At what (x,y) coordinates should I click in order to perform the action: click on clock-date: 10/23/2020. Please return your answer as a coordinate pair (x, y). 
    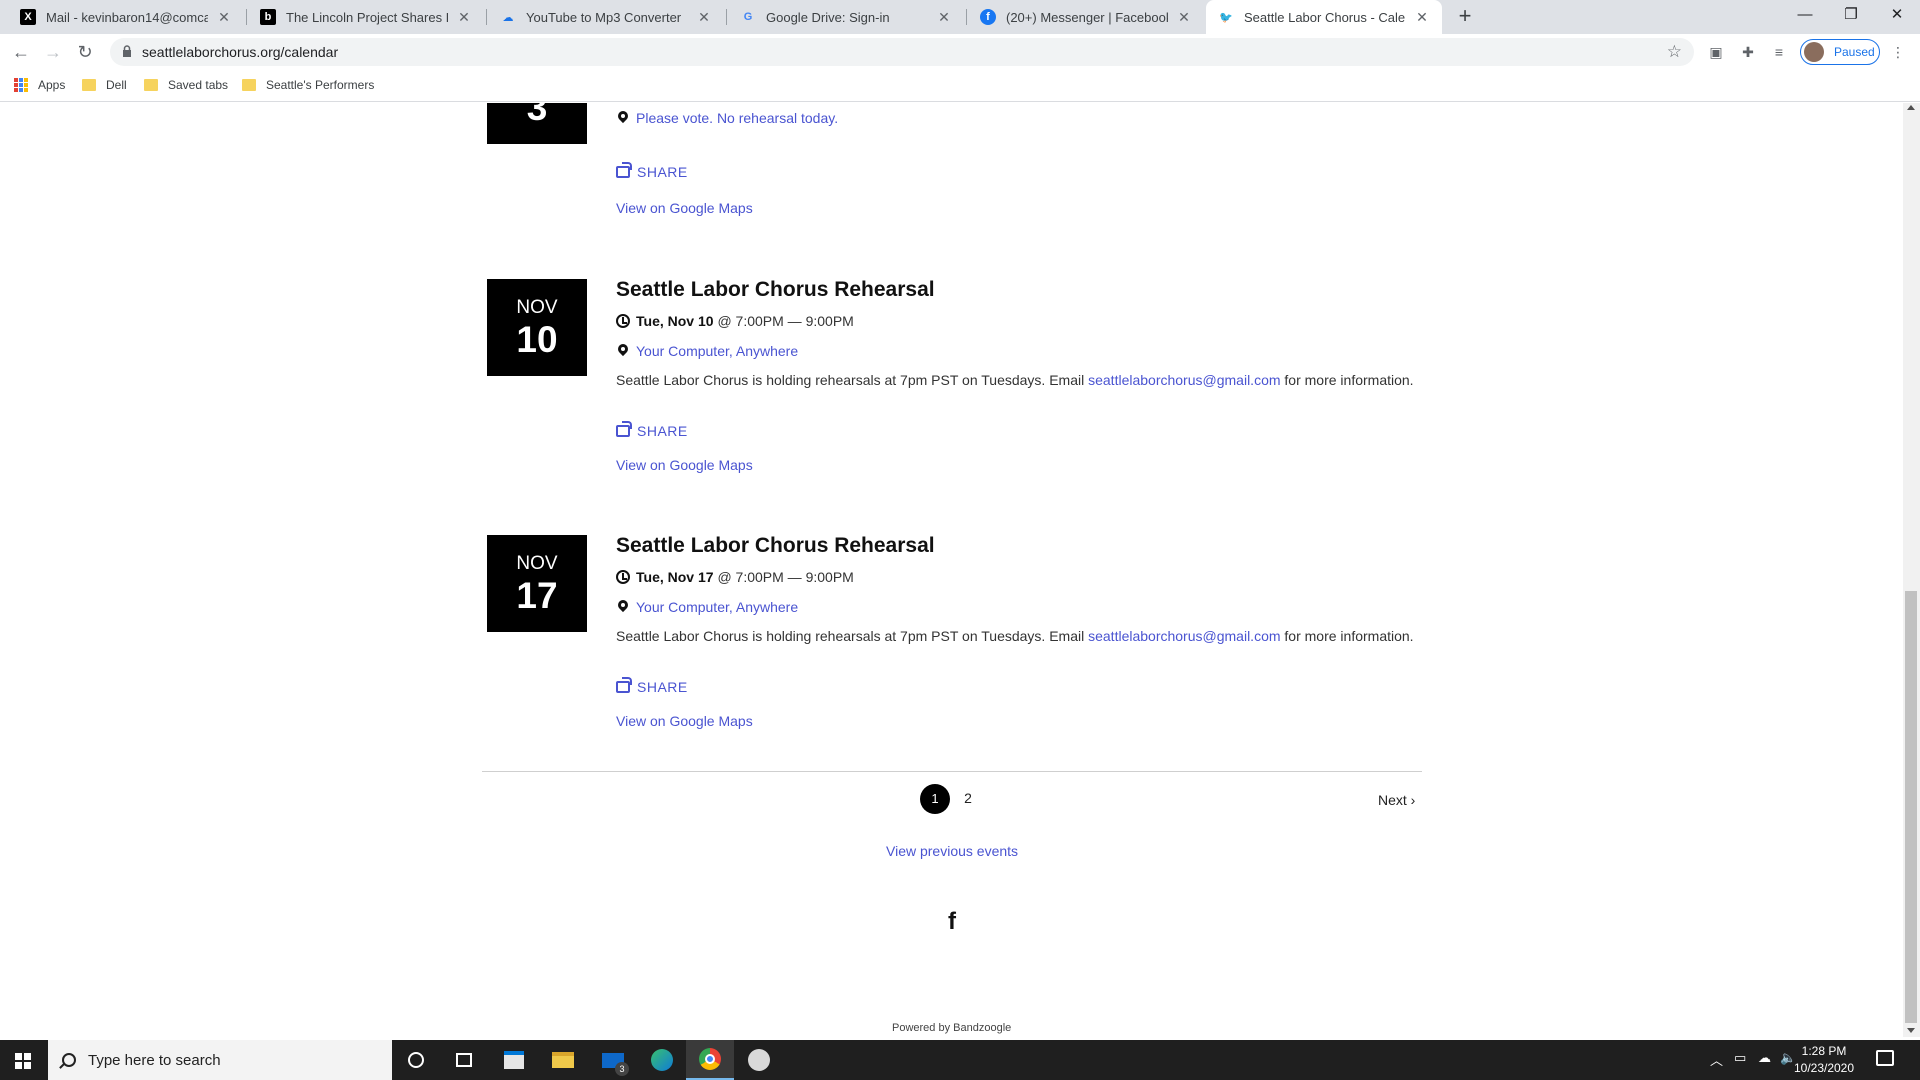
    Looking at the image, I should click on (1824, 1068).